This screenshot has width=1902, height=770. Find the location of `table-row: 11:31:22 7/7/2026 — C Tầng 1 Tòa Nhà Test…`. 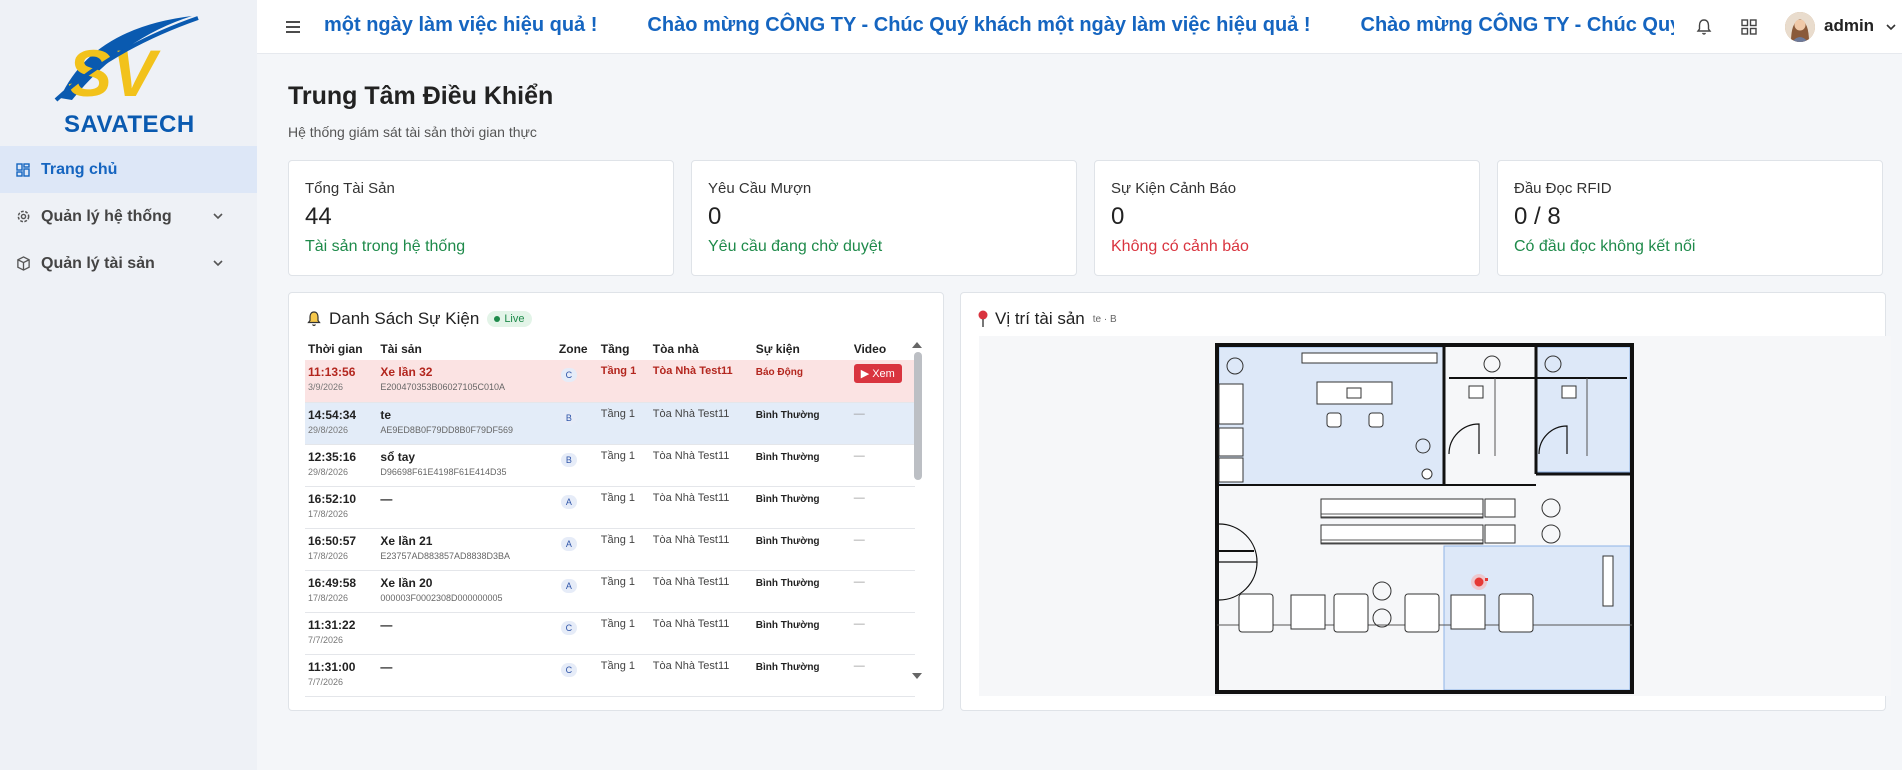

table-row: 11:31:22 7/7/2026 — C Tầng 1 Tòa Nhà Test… is located at coordinates (610, 633).